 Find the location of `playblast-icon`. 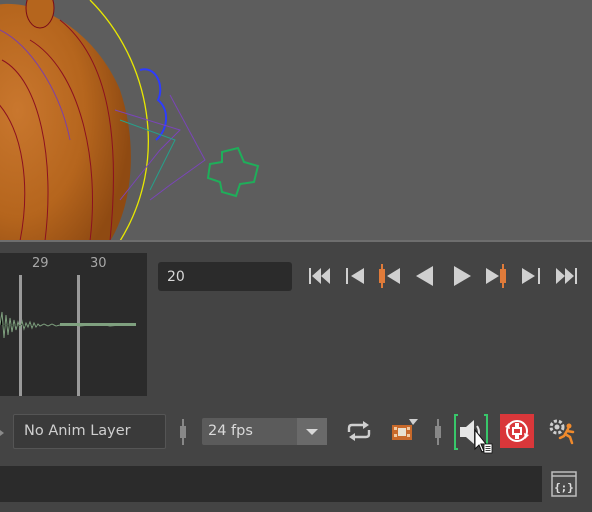

playblast-icon is located at coordinates (405, 429).